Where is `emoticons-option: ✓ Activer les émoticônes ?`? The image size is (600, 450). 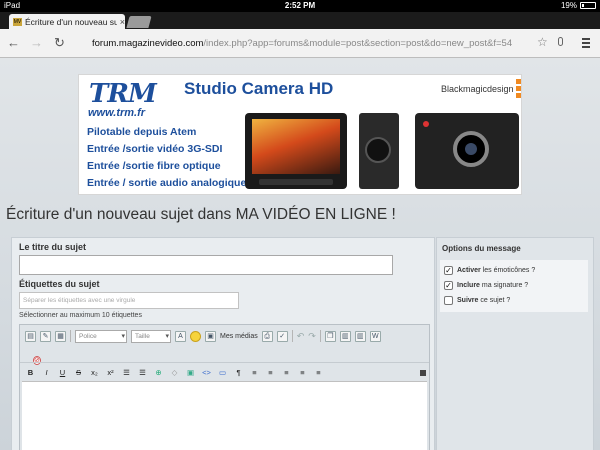 emoticons-option: ✓ Activer les émoticônes ? is located at coordinates (489, 270).